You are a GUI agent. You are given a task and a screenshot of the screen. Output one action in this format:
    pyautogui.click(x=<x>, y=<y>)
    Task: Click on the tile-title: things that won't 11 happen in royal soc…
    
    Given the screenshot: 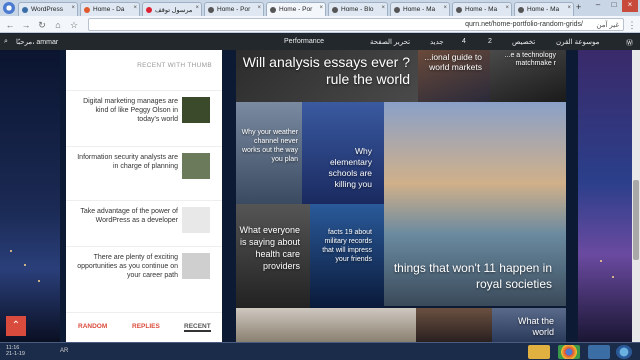 What is the action you would take?
    pyautogui.click(x=472, y=276)
    